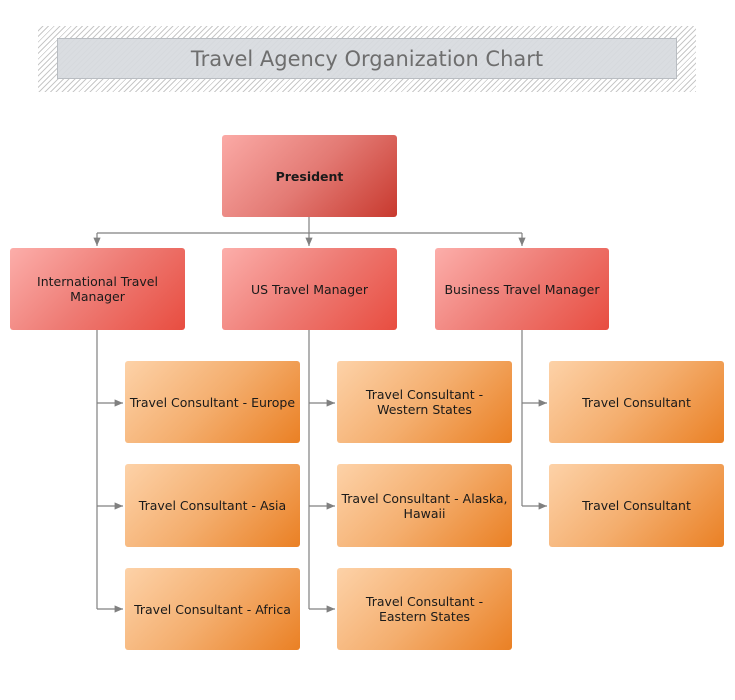 The width and height of the screenshot is (735, 700). What do you see at coordinates (424, 505) in the screenshot?
I see `node-consultant-alaska-hawaii: Travel Consultant - Alaska, Hawaii` at bounding box center [424, 505].